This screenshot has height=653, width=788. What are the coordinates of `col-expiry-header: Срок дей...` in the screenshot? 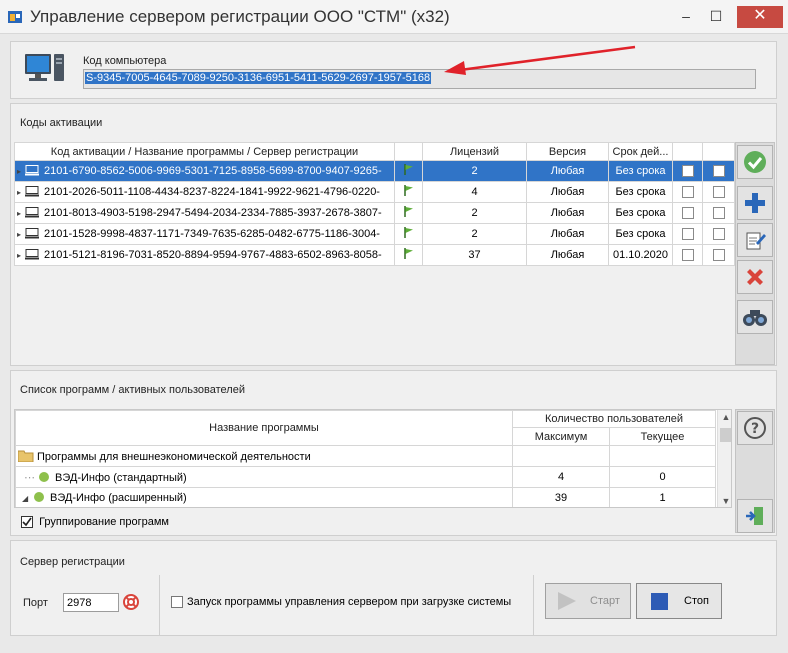 It's located at (640, 151).